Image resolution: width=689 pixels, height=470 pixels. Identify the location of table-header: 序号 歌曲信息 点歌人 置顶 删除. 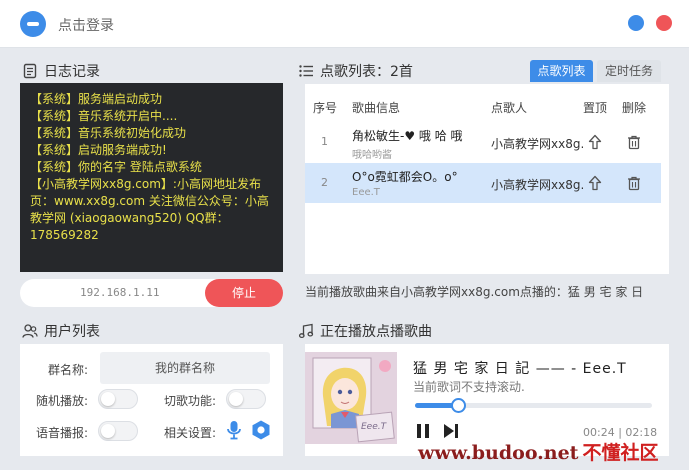
(487, 106).